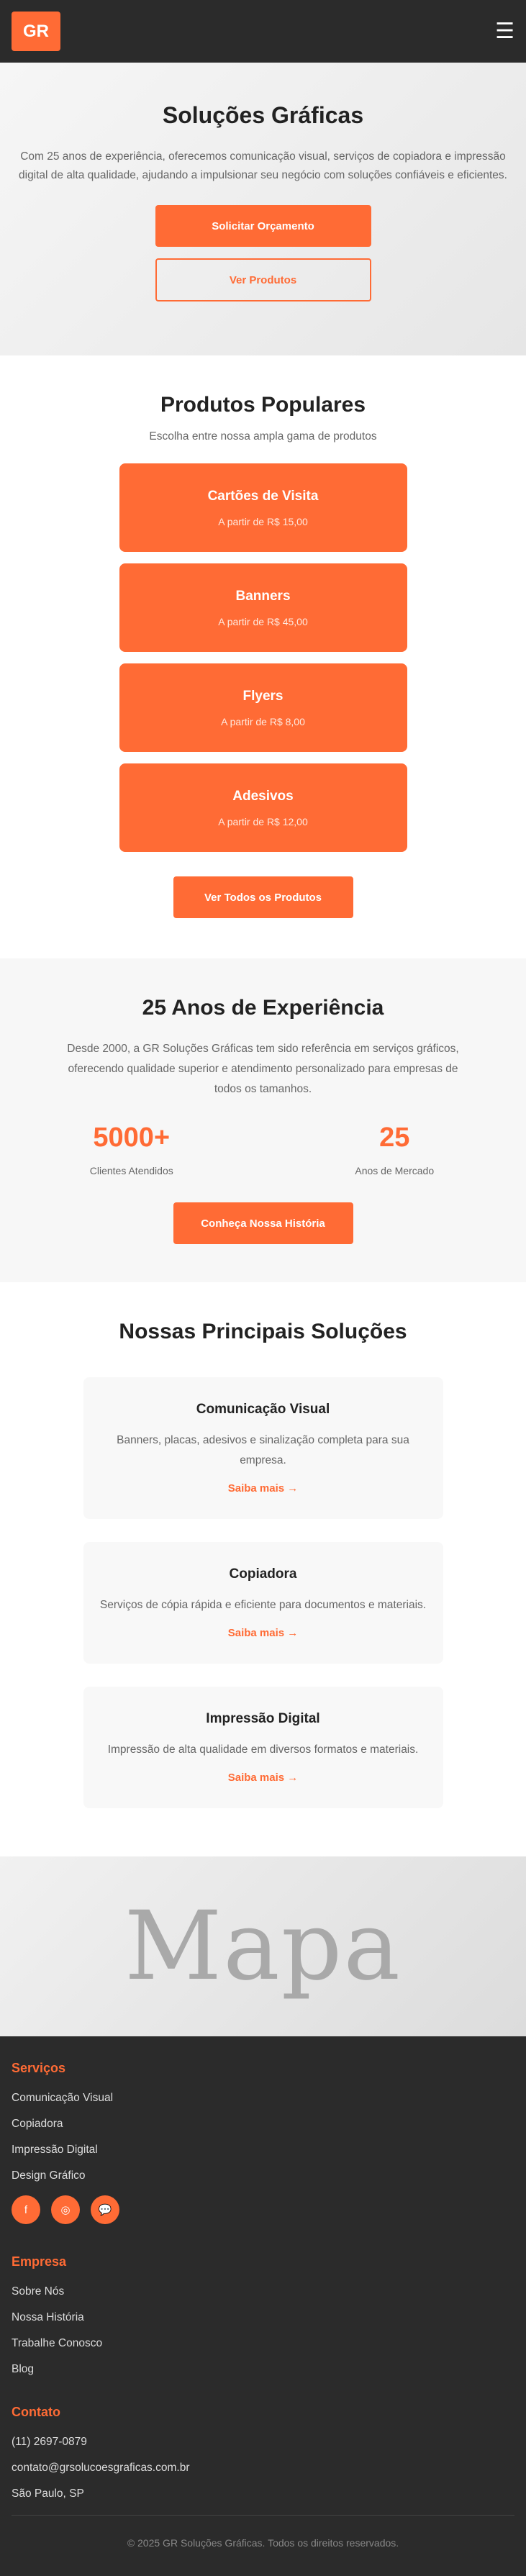 This screenshot has height=2576, width=526. I want to click on stat-years: 25 Anos de Mercado, so click(394, 1149).